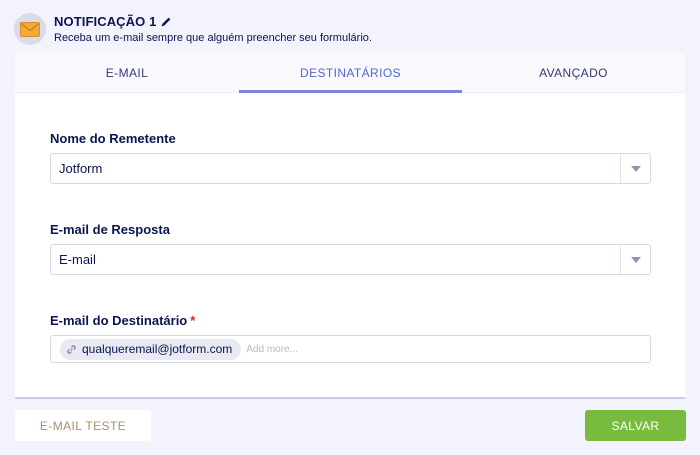 This screenshot has width=700, height=455. What do you see at coordinates (306, 349) in the screenshot?
I see `add-more-input` at bounding box center [306, 349].